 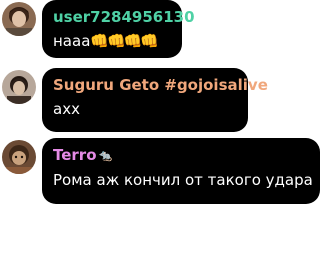 What do you see at coordinates (72, 41) in the screenshot?
I see `message-text-content: нааа` at bounding box center [72, 41].